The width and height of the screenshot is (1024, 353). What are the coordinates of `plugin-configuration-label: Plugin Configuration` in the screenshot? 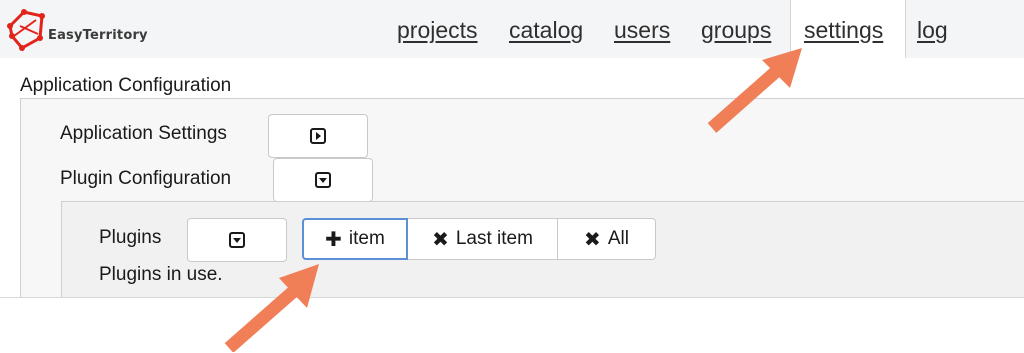 It's located at (146, 178).